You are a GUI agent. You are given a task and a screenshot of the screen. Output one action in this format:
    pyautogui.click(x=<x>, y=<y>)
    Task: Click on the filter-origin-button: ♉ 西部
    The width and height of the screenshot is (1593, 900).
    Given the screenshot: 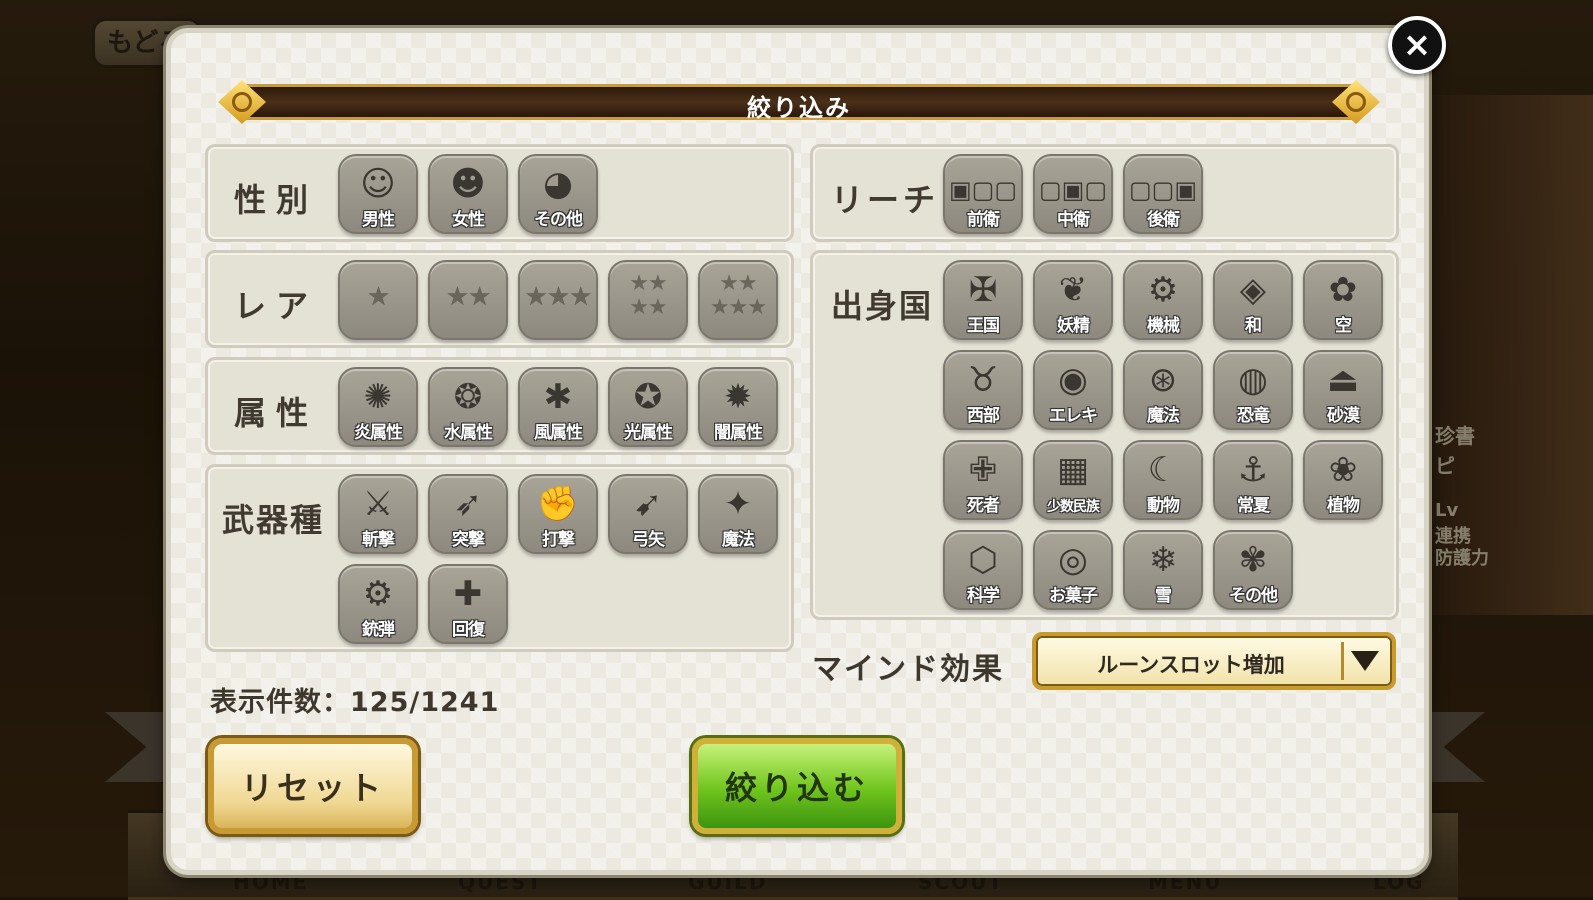 What is the action you would take?
    pyautogui.click(x=983, y=390)
    